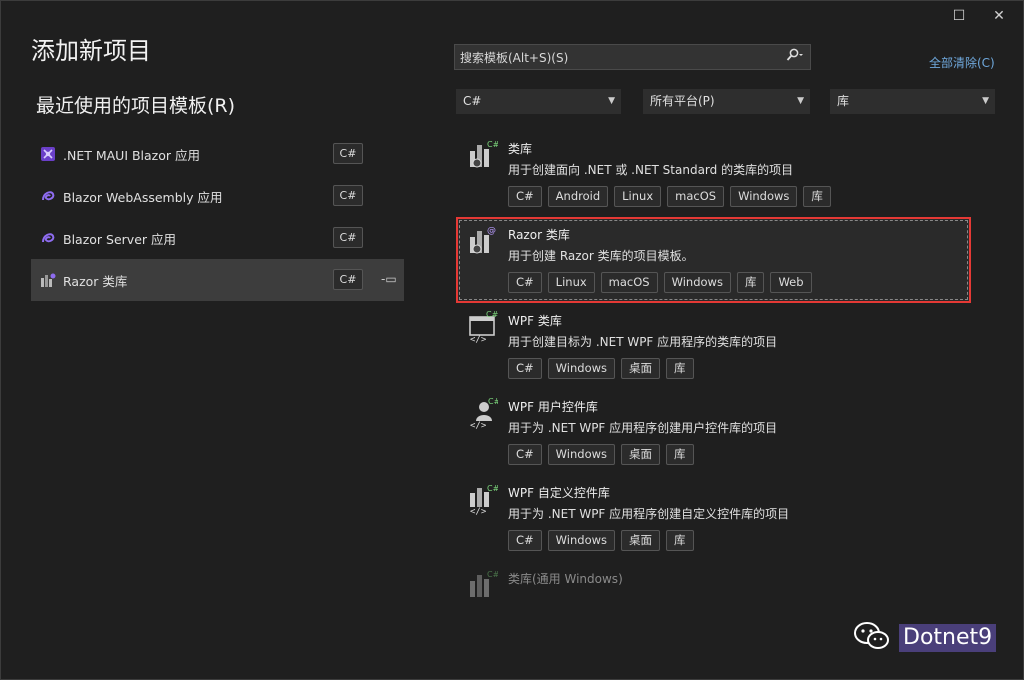  Describe the element at coordinates (791, 282) in the screenshot. I see `tag: Web` at that location.